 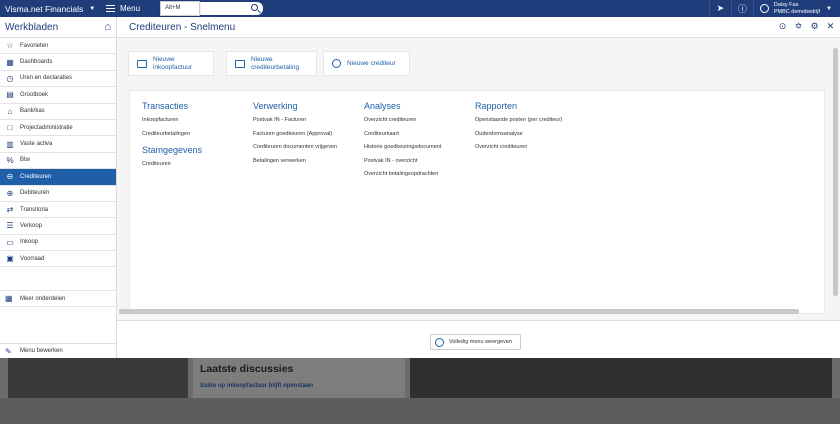 I want to click on percent-icon: %, so click(x=10, y=160).